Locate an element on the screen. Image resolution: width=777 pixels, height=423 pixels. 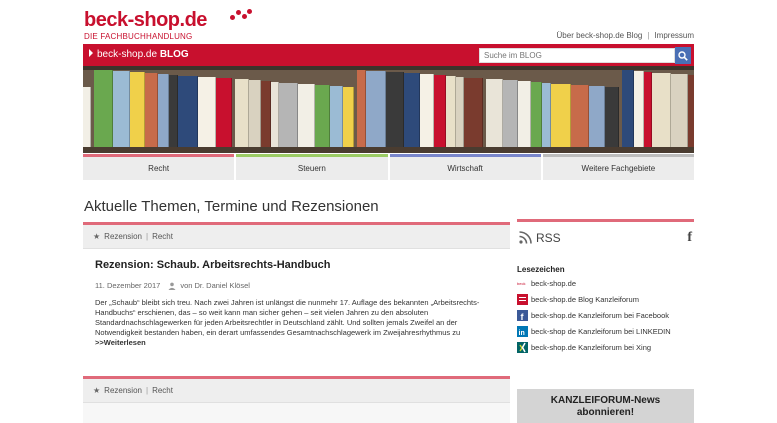
tab-recht: Recht is located at coordinates (159, 167).